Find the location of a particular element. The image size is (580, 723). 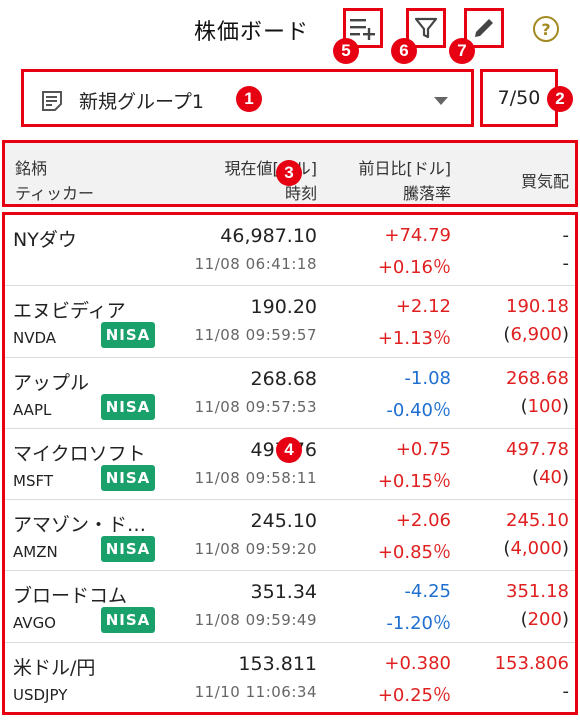

bid-price: 190.18 is located at coordinates (537, 307).